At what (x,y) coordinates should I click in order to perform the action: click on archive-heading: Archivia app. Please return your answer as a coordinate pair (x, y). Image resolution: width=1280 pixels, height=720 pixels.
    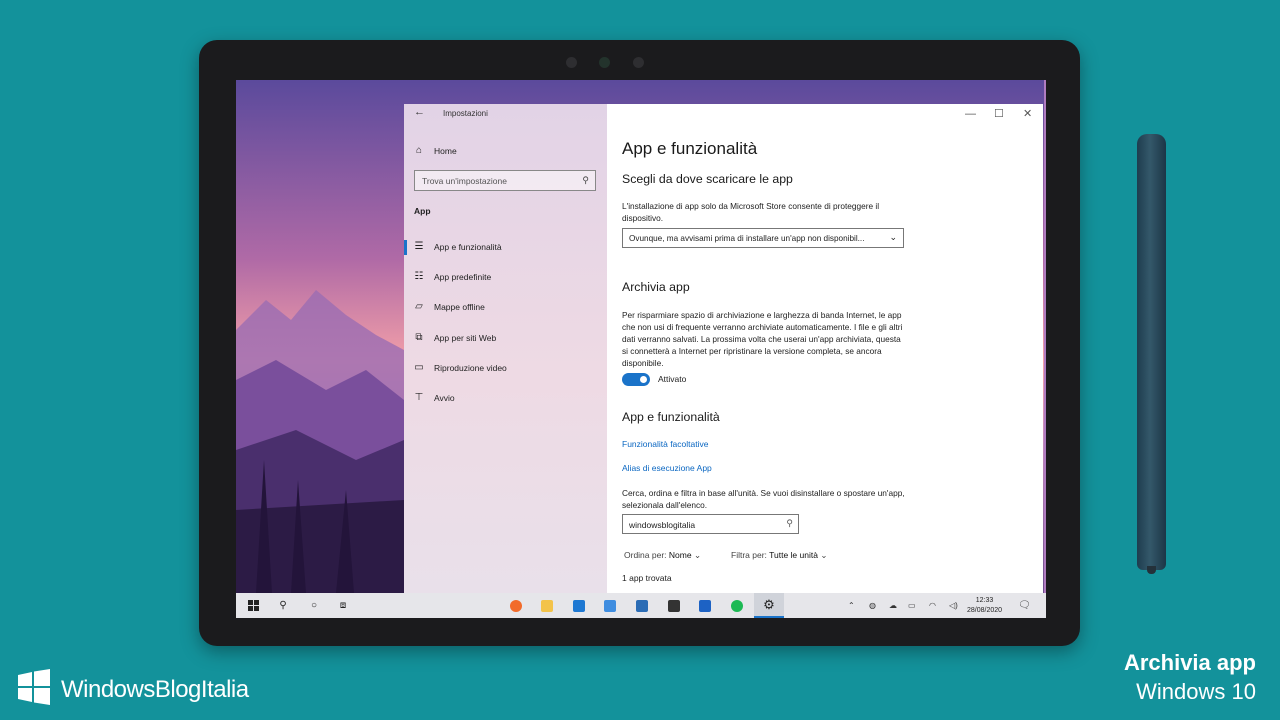
    Looking at the image, I should click on (656, 287).